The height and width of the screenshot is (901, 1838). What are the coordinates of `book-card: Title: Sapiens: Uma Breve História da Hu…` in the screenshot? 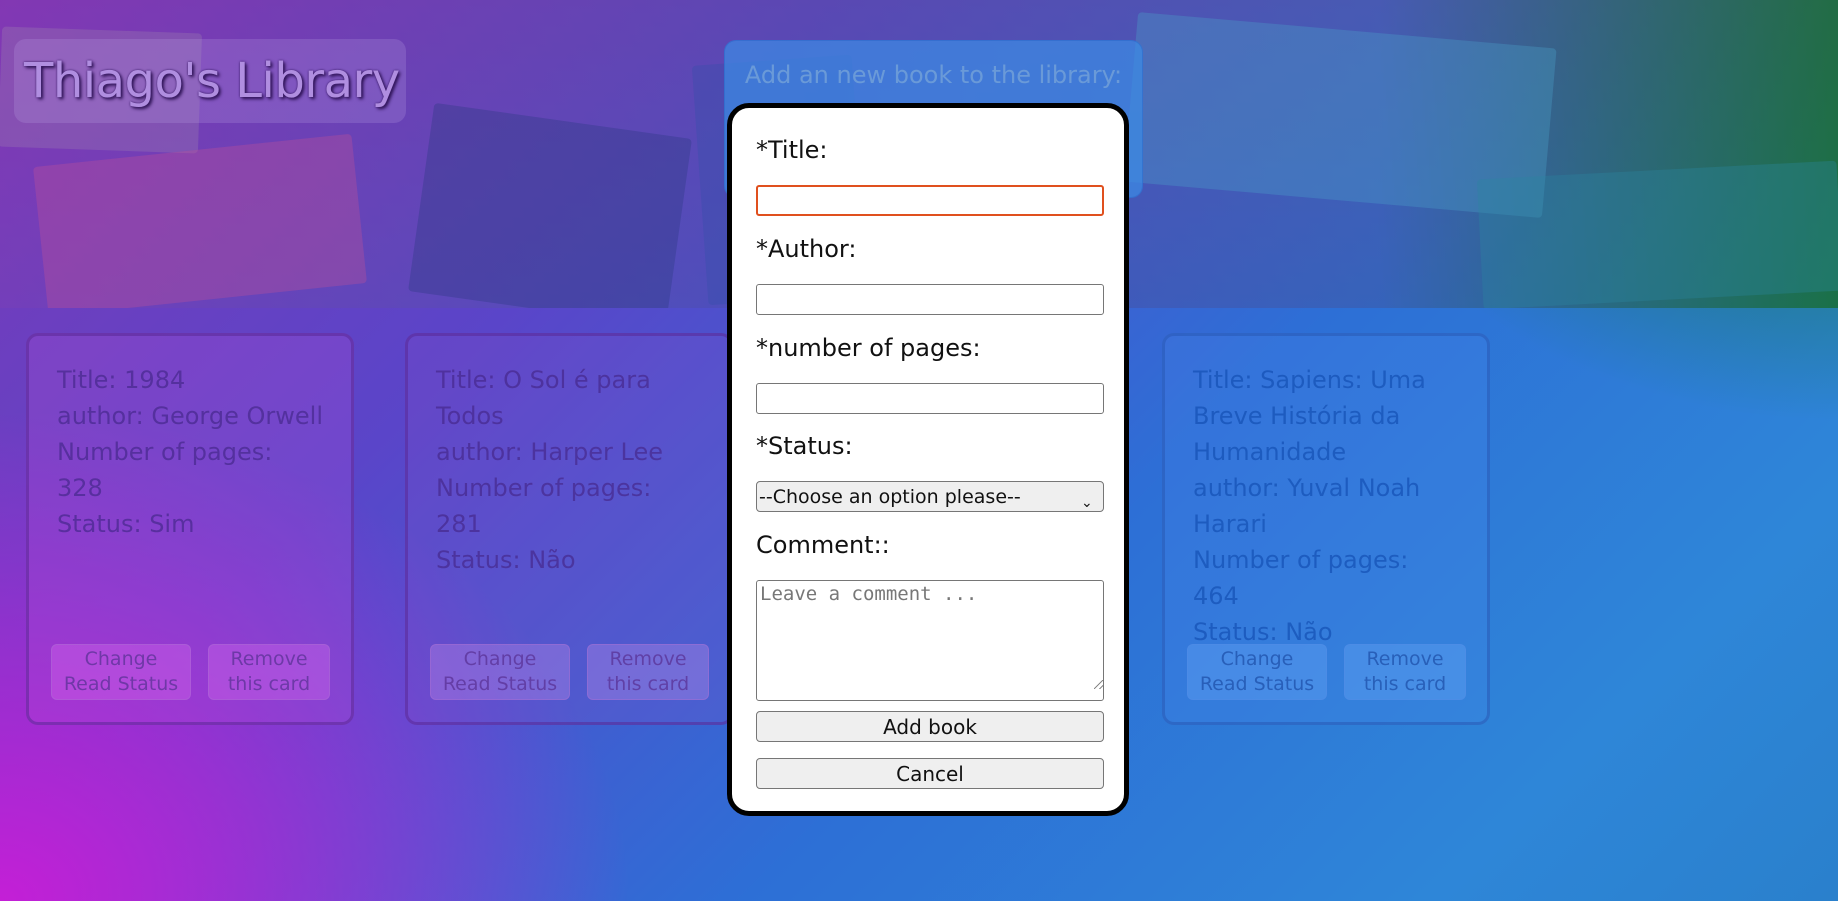 It's located at (1326, 529).